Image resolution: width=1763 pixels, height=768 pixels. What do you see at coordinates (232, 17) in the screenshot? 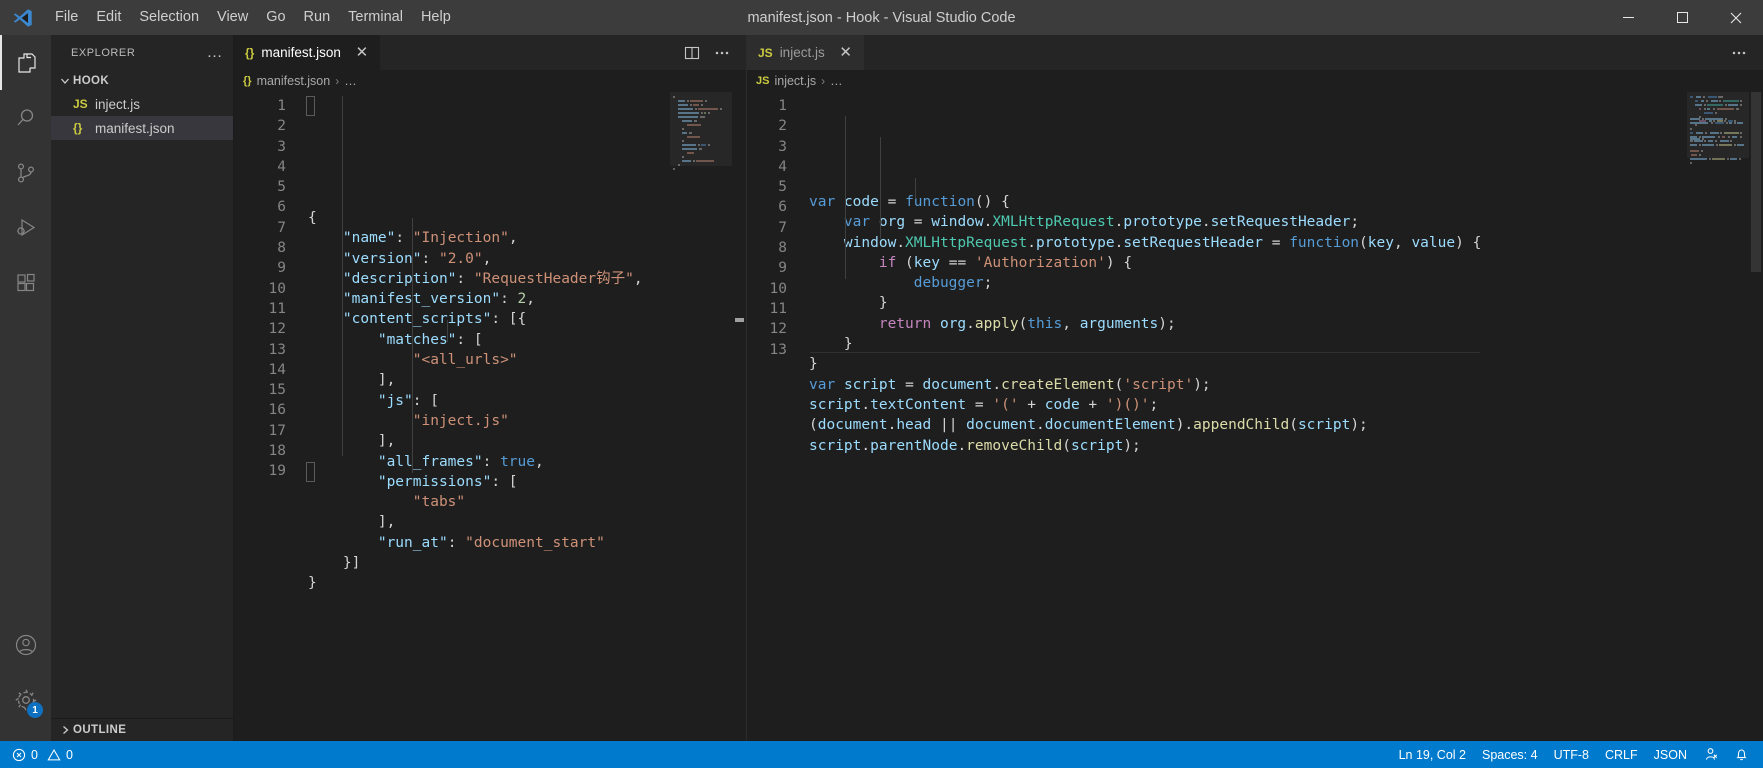
I see `menu-view: View` at bounding box center [232, 17].